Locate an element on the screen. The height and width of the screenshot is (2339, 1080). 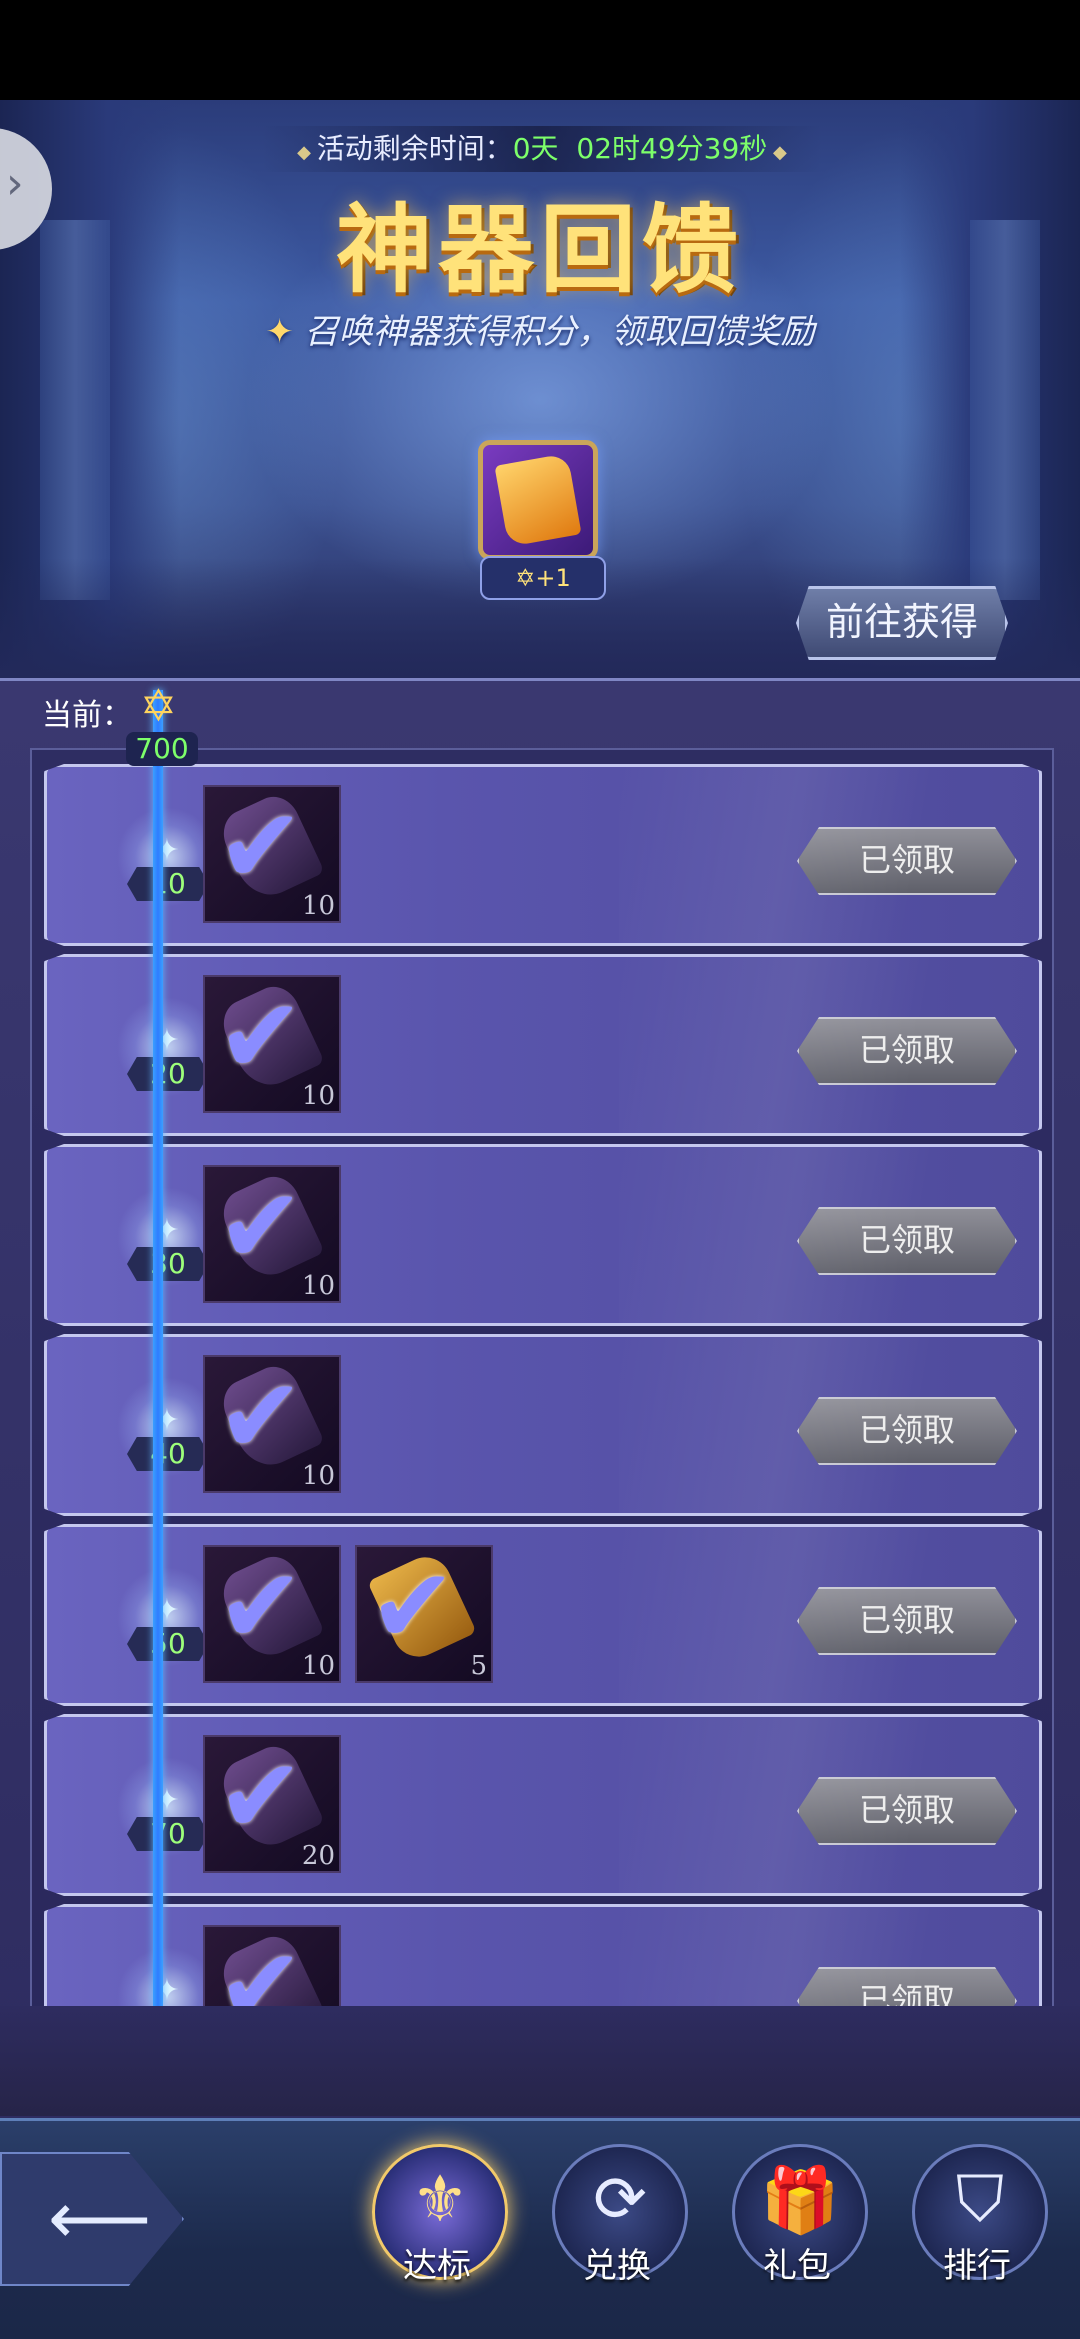
diamond-left-icon: ◆ is located at coordinates (307, 152).